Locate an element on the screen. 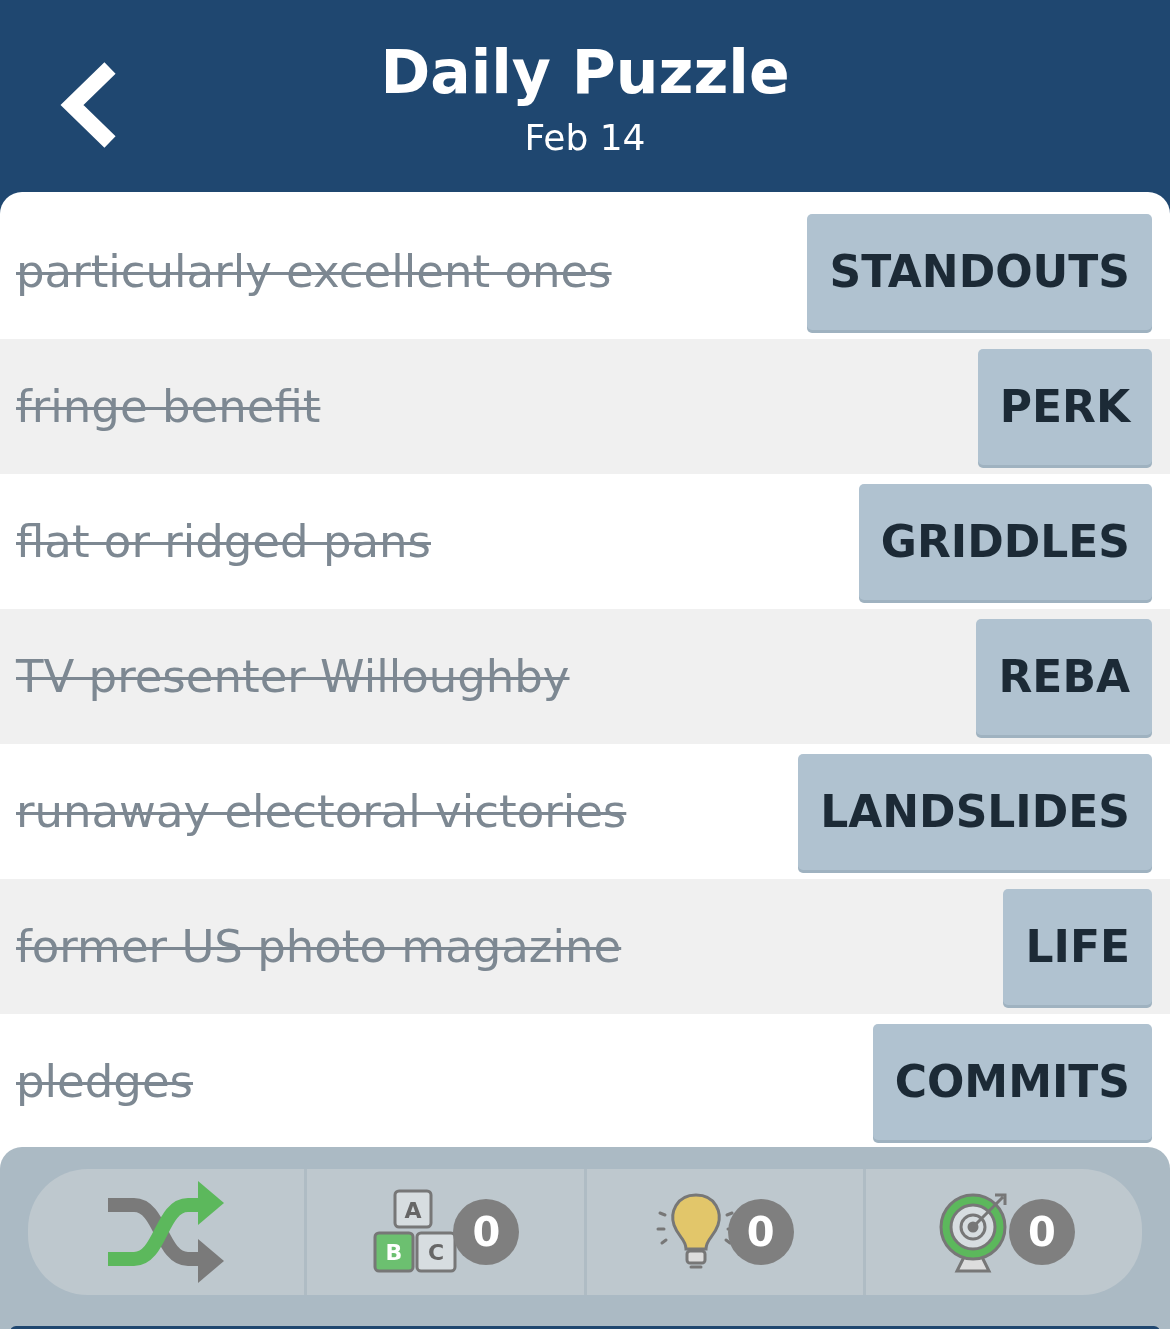 The image size is (1170, 1329). clue-text: particularly excellent ones is located at coordinates (314, 271).